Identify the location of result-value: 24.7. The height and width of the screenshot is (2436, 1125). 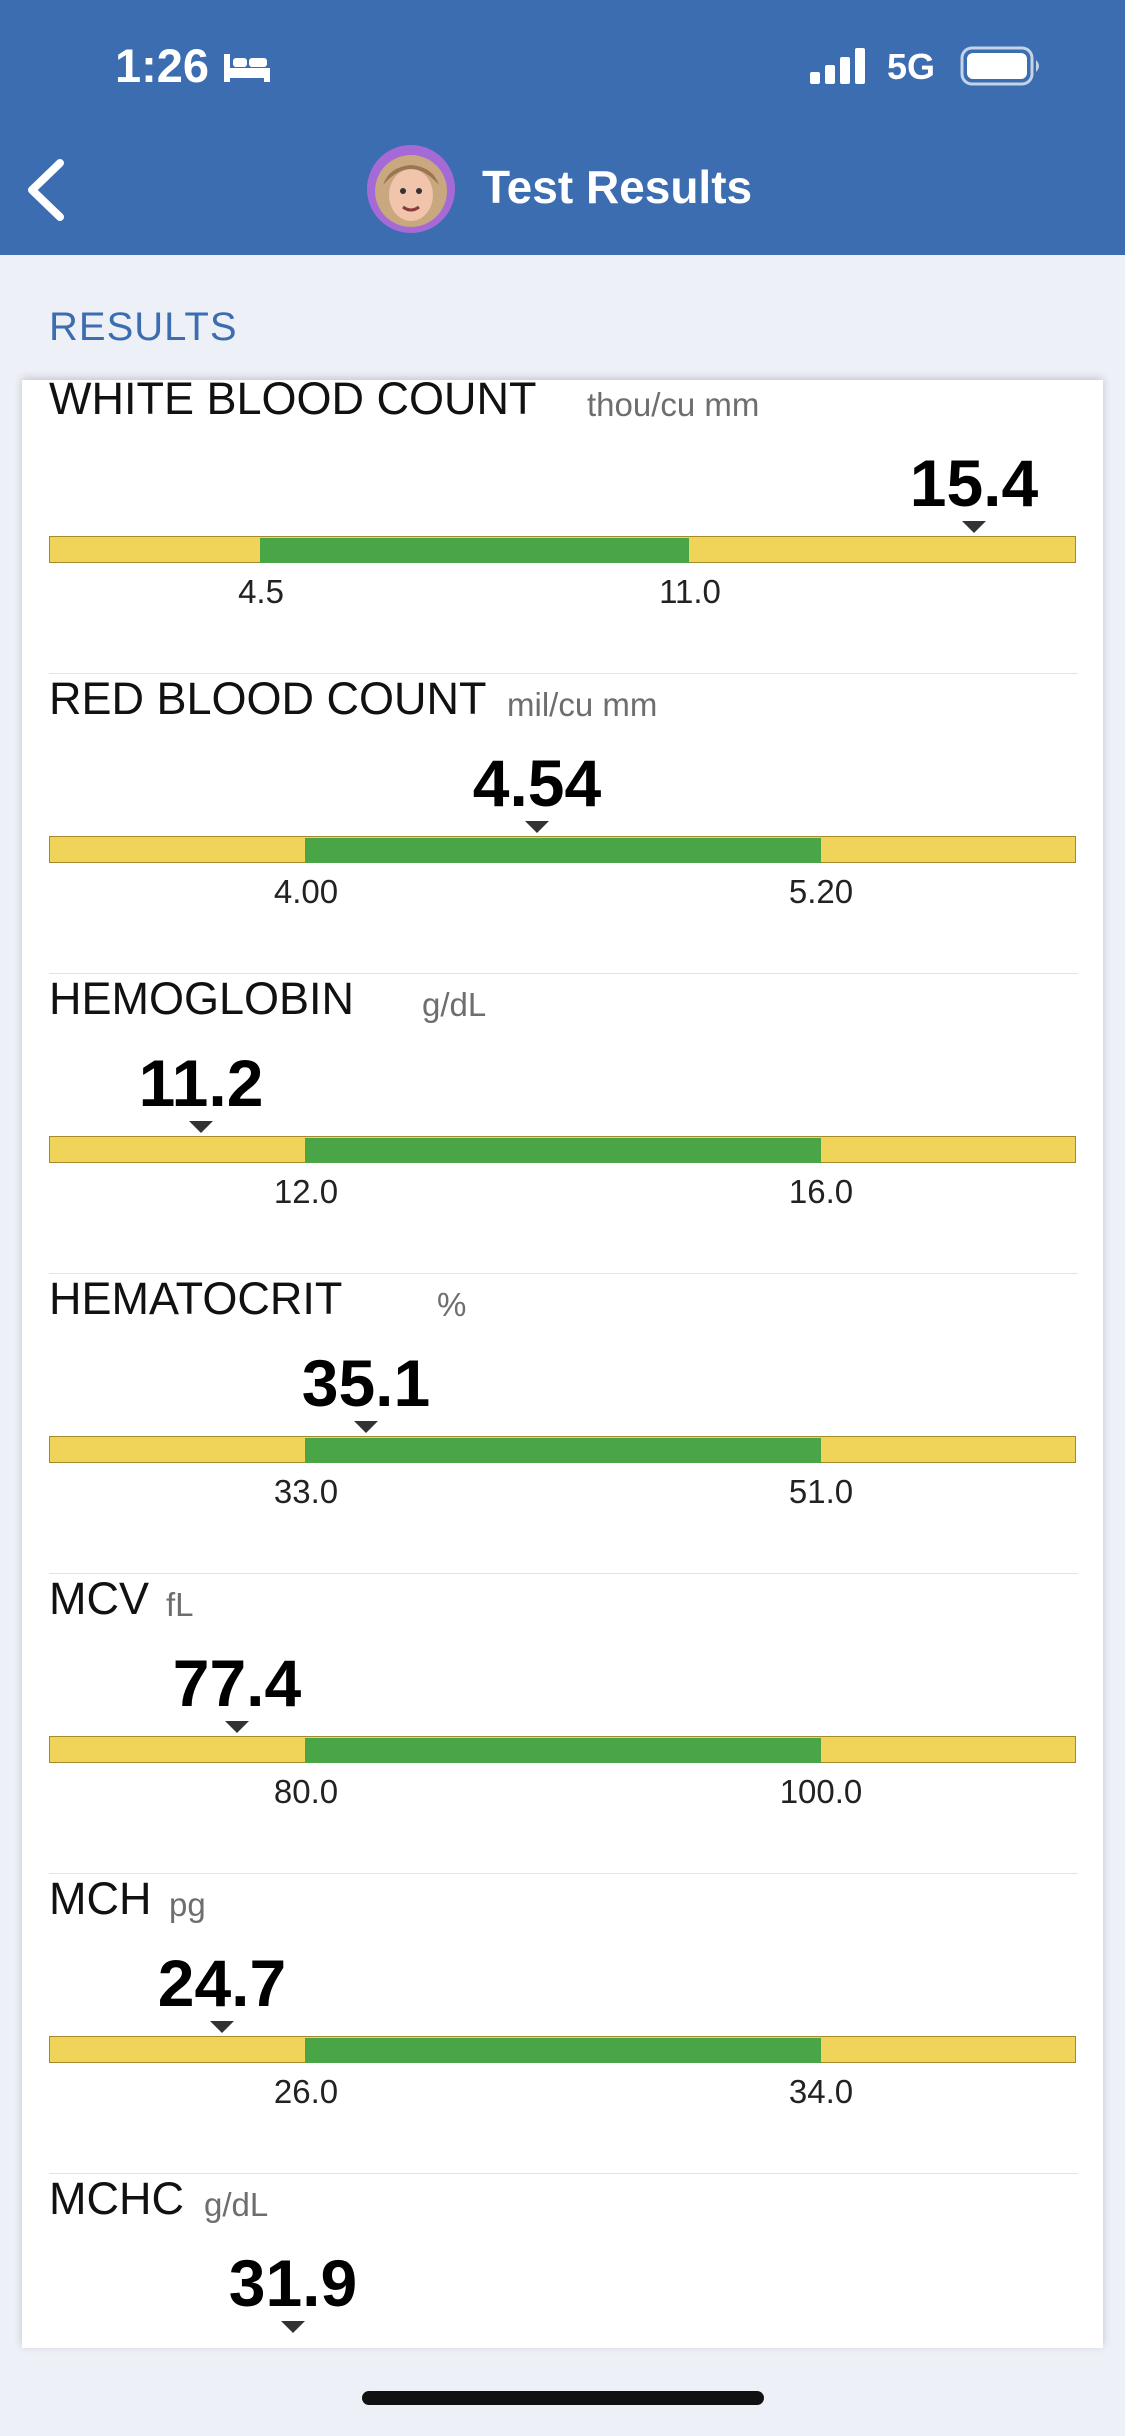
(222, 1983).